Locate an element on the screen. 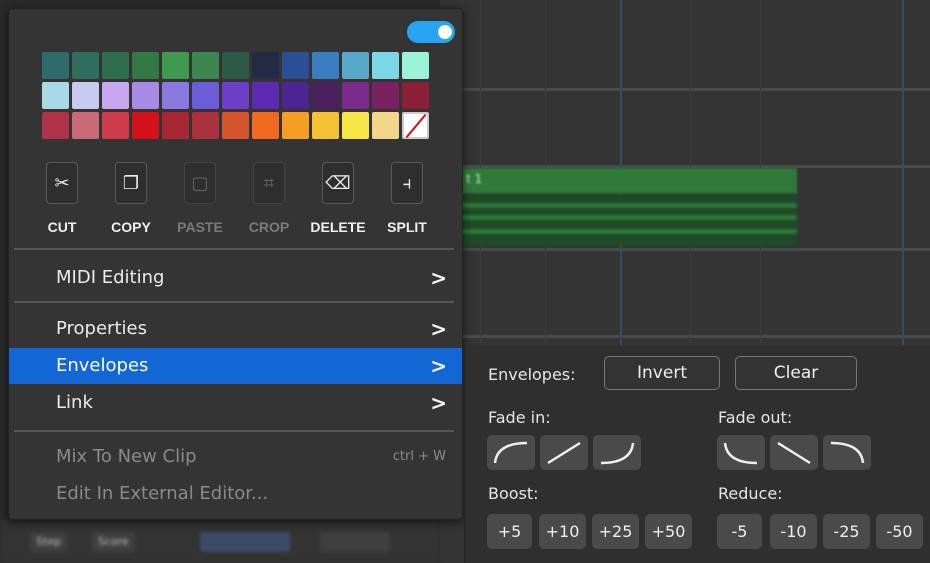  reduce-50-button: -50 is located at coordinates (899, 531).